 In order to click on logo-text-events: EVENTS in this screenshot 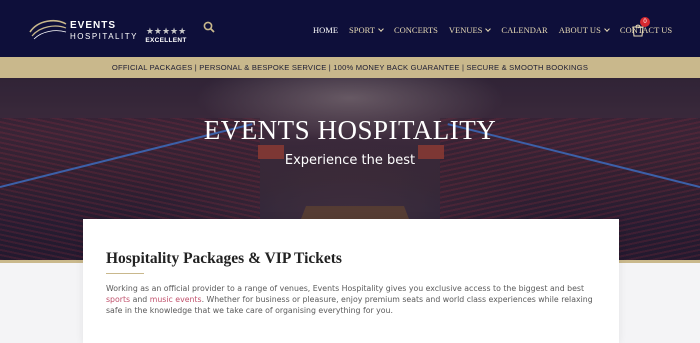, I will do `click(93, 25)`.